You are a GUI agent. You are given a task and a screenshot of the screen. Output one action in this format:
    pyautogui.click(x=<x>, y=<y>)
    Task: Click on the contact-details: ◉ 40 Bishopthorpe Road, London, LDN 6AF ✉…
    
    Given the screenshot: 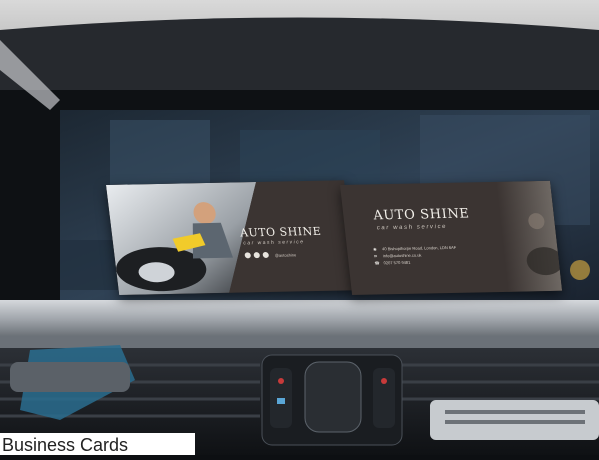 What is the action you would take?
    pyautogui.click(x=415, y=255)
    